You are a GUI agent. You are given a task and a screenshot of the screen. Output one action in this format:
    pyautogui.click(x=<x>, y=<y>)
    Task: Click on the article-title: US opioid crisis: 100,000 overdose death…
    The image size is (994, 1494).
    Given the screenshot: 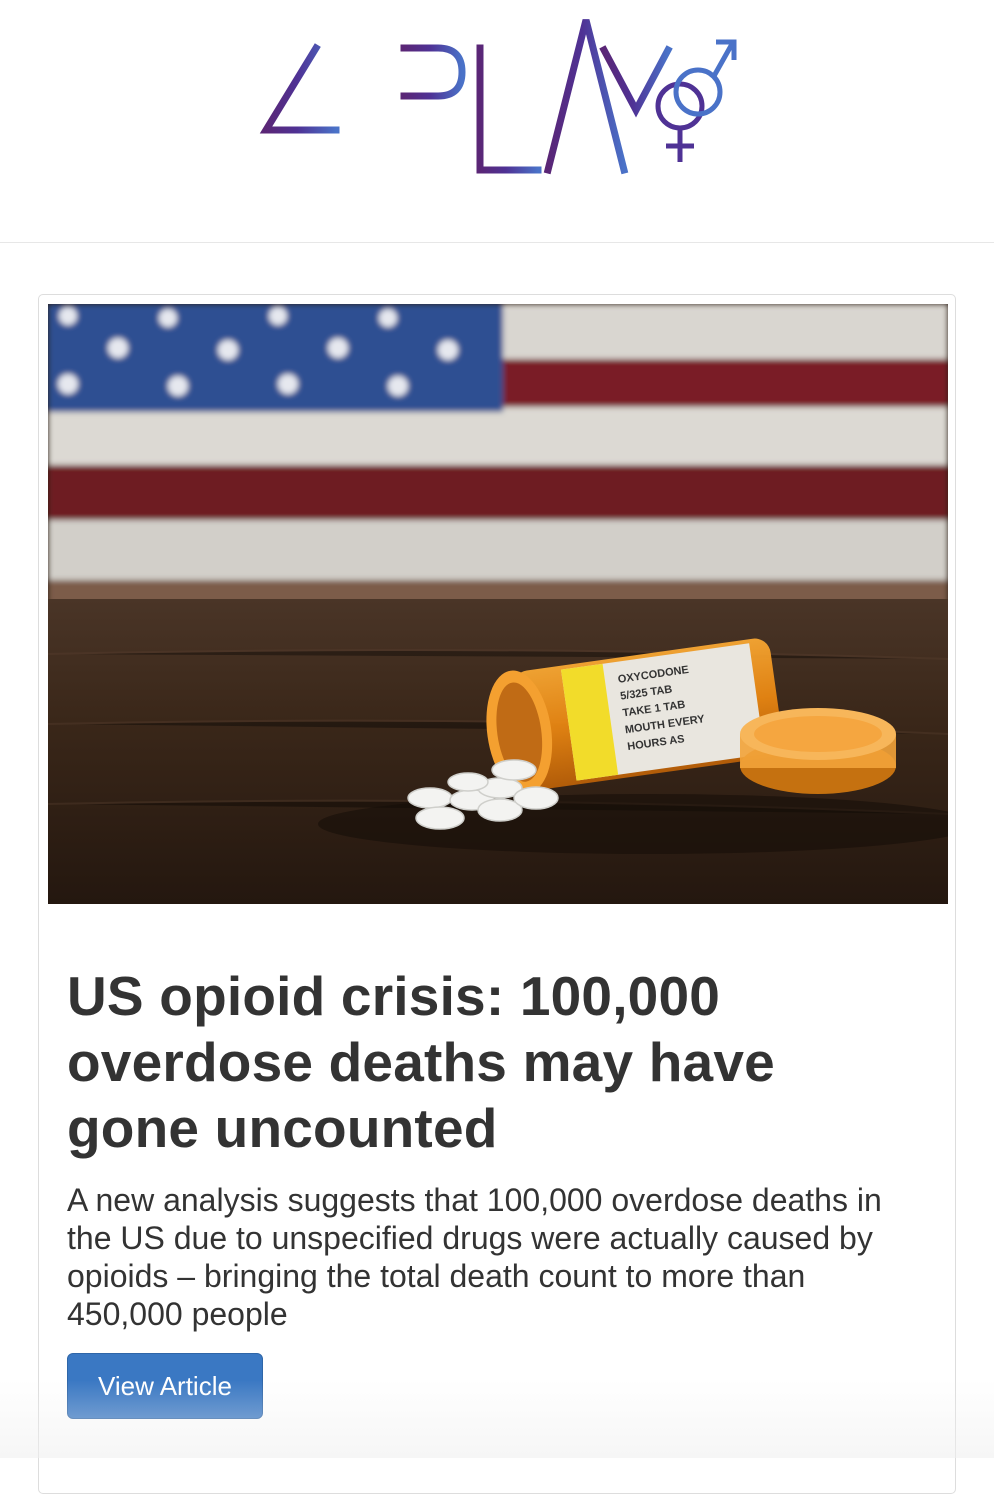 What is the action you would take?
    pyautogui.click(x=467, y=1062)
    